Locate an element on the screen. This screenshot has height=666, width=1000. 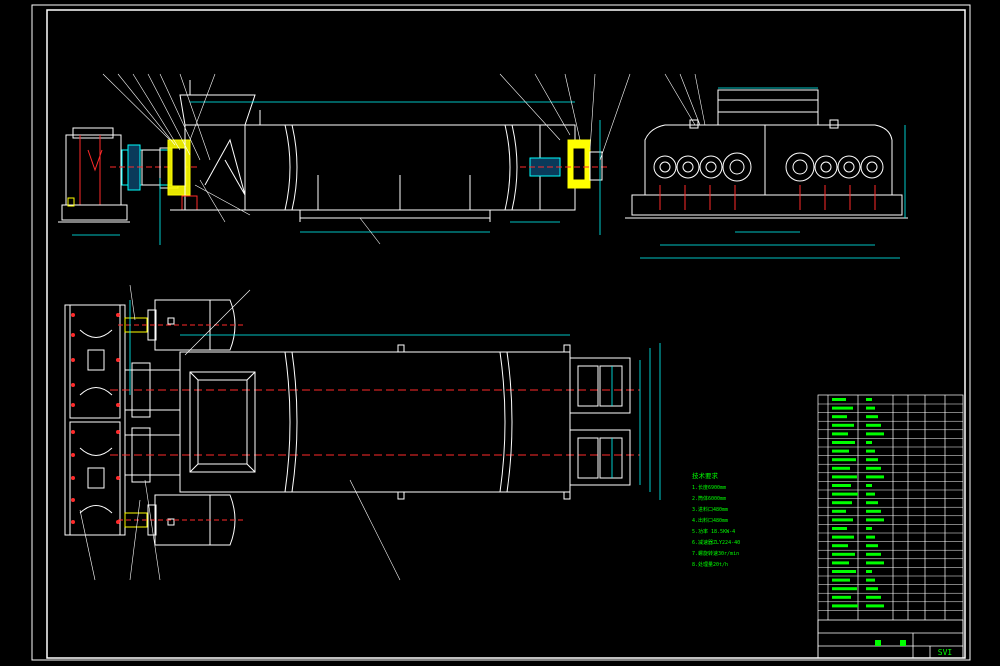
part-leaders-plan is located at coordinates (240, 432).